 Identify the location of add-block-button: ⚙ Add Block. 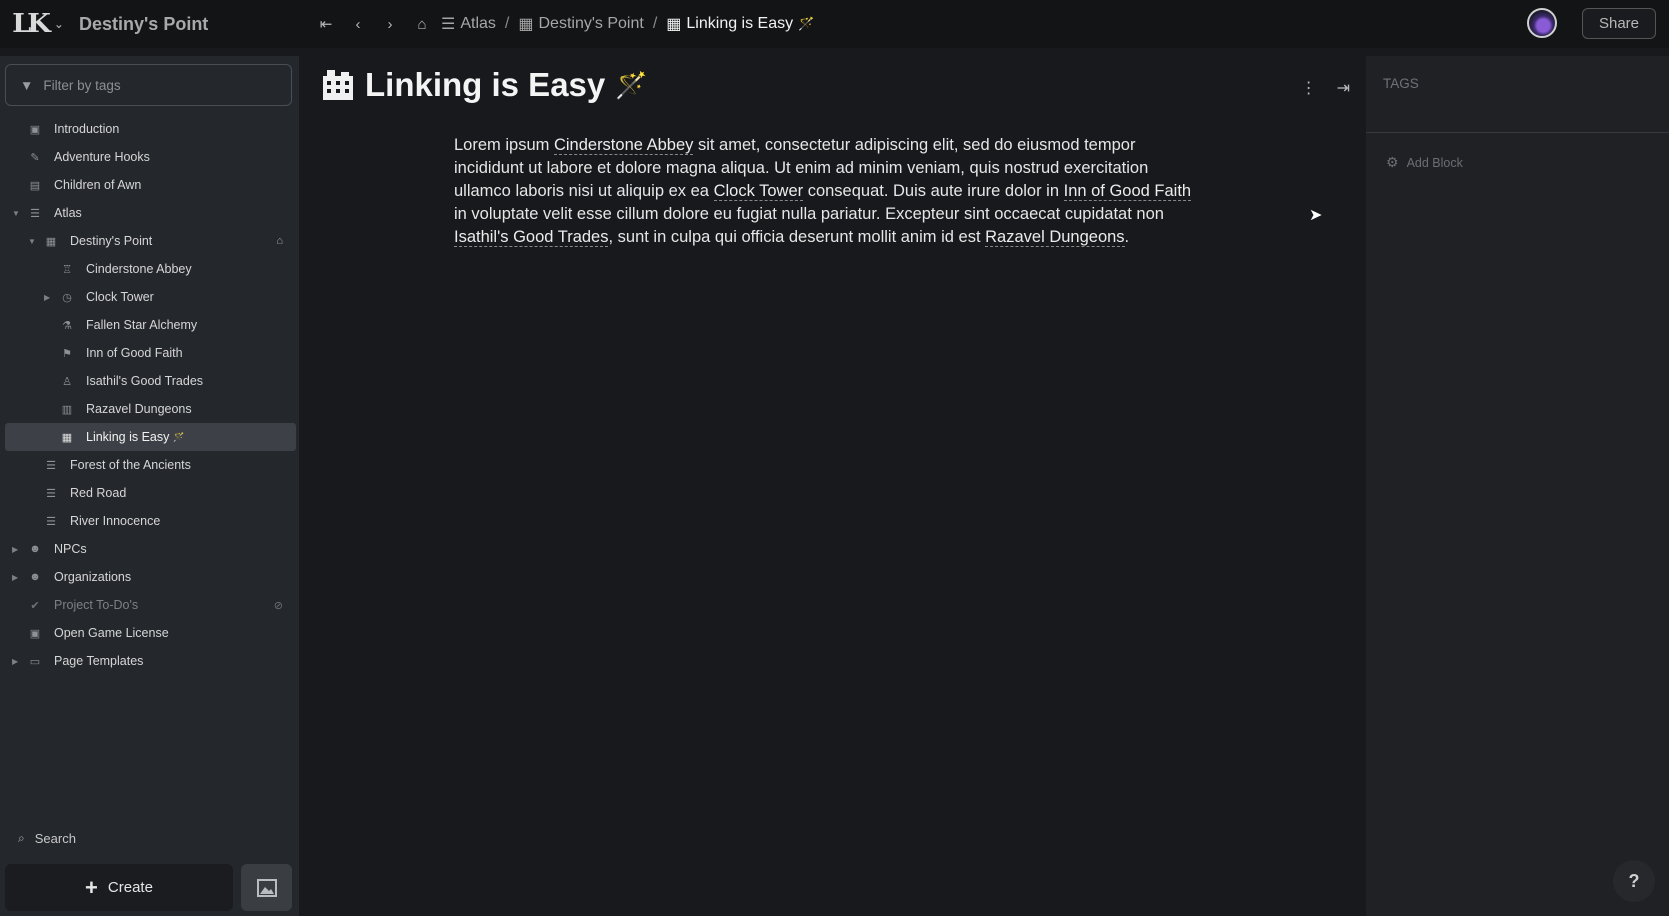
(1424, 162).